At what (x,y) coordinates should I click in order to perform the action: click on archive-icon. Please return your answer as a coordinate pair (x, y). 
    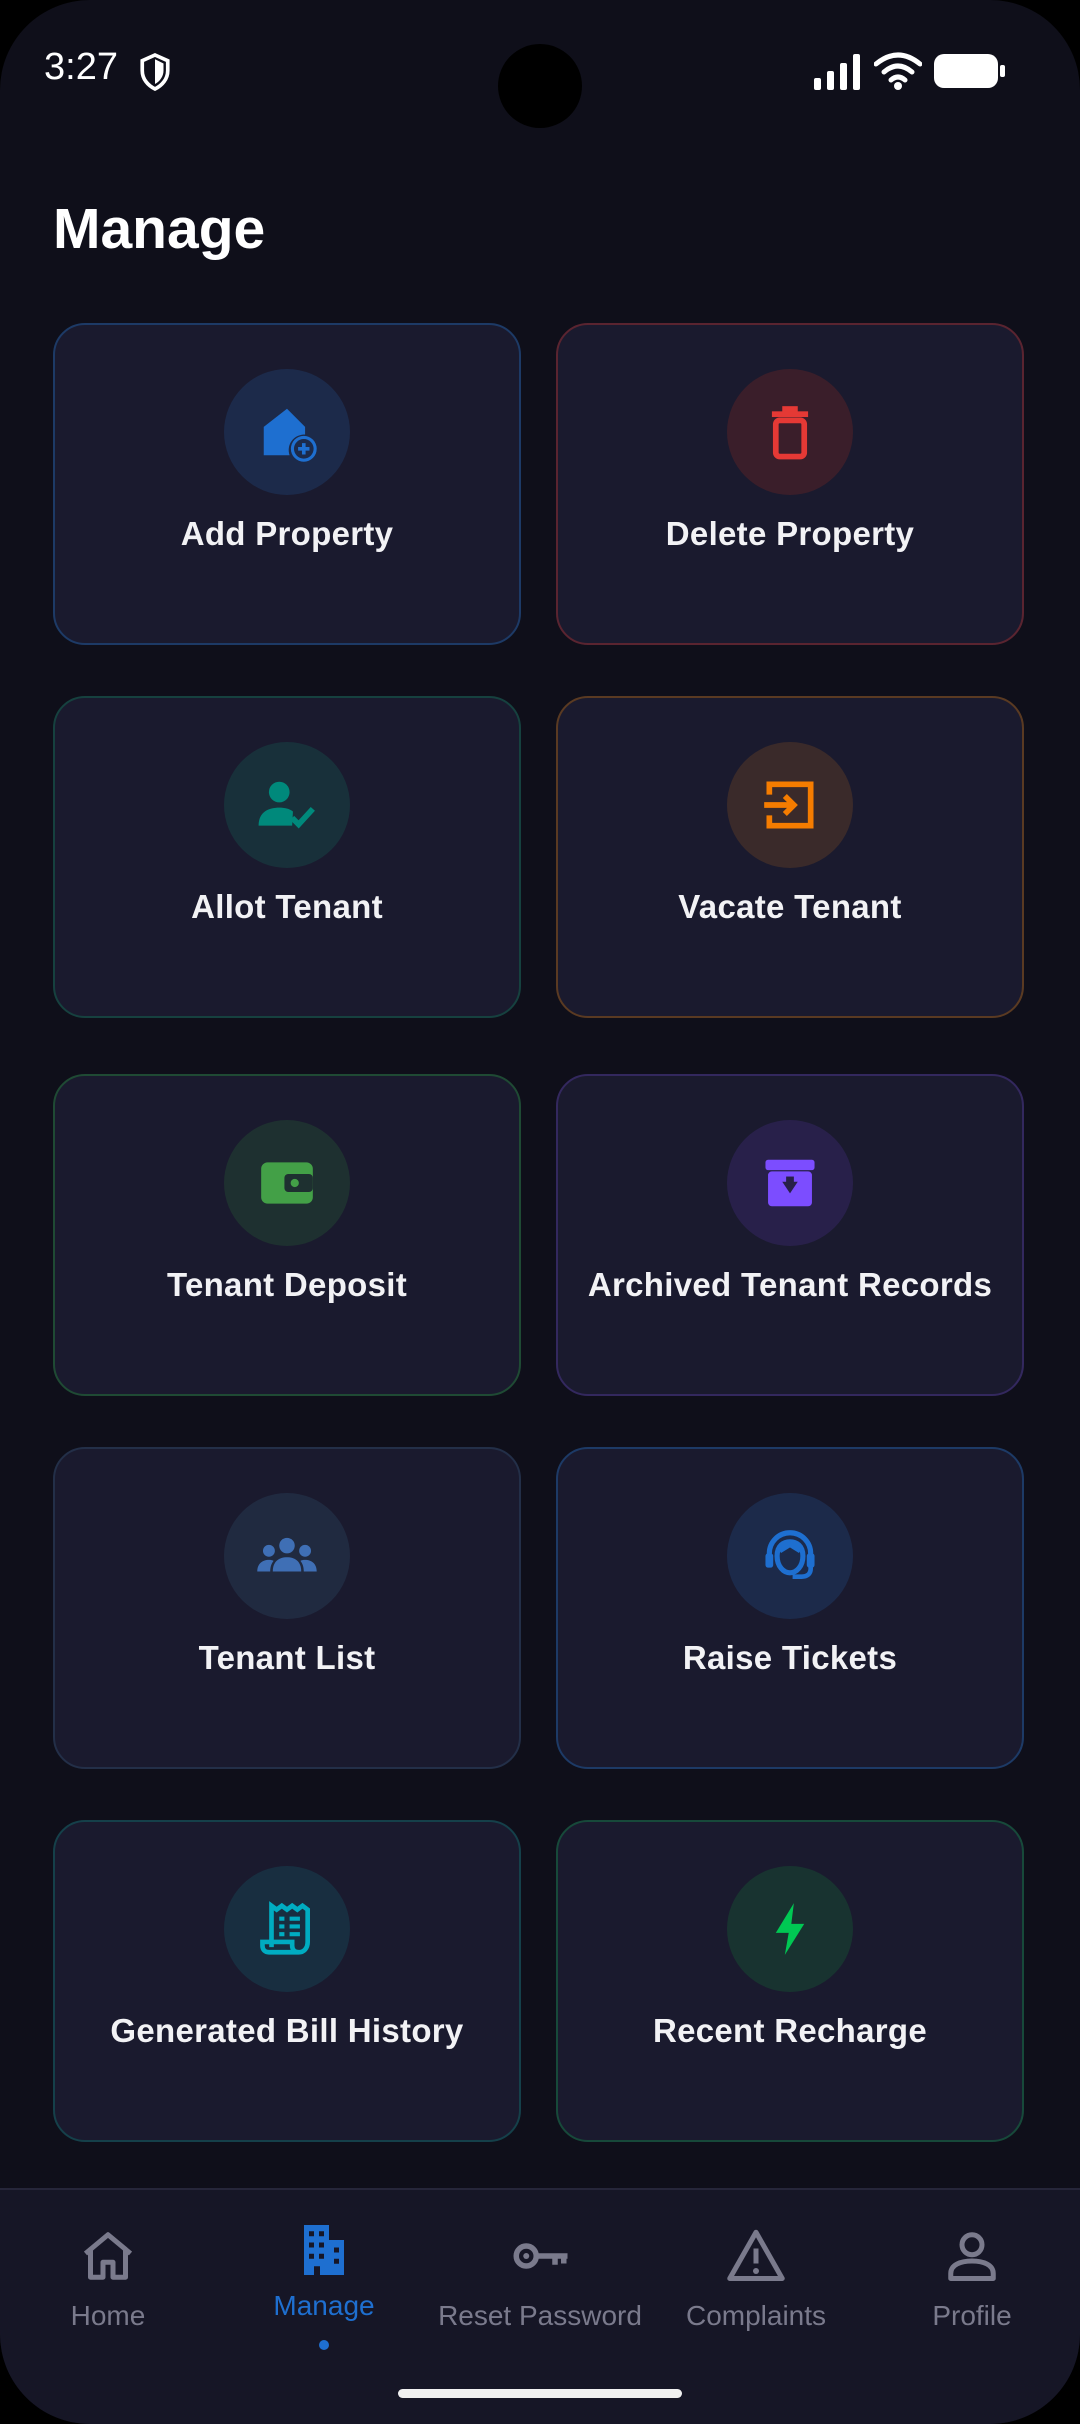
    Looking at the image, I should click on (790, 1183).